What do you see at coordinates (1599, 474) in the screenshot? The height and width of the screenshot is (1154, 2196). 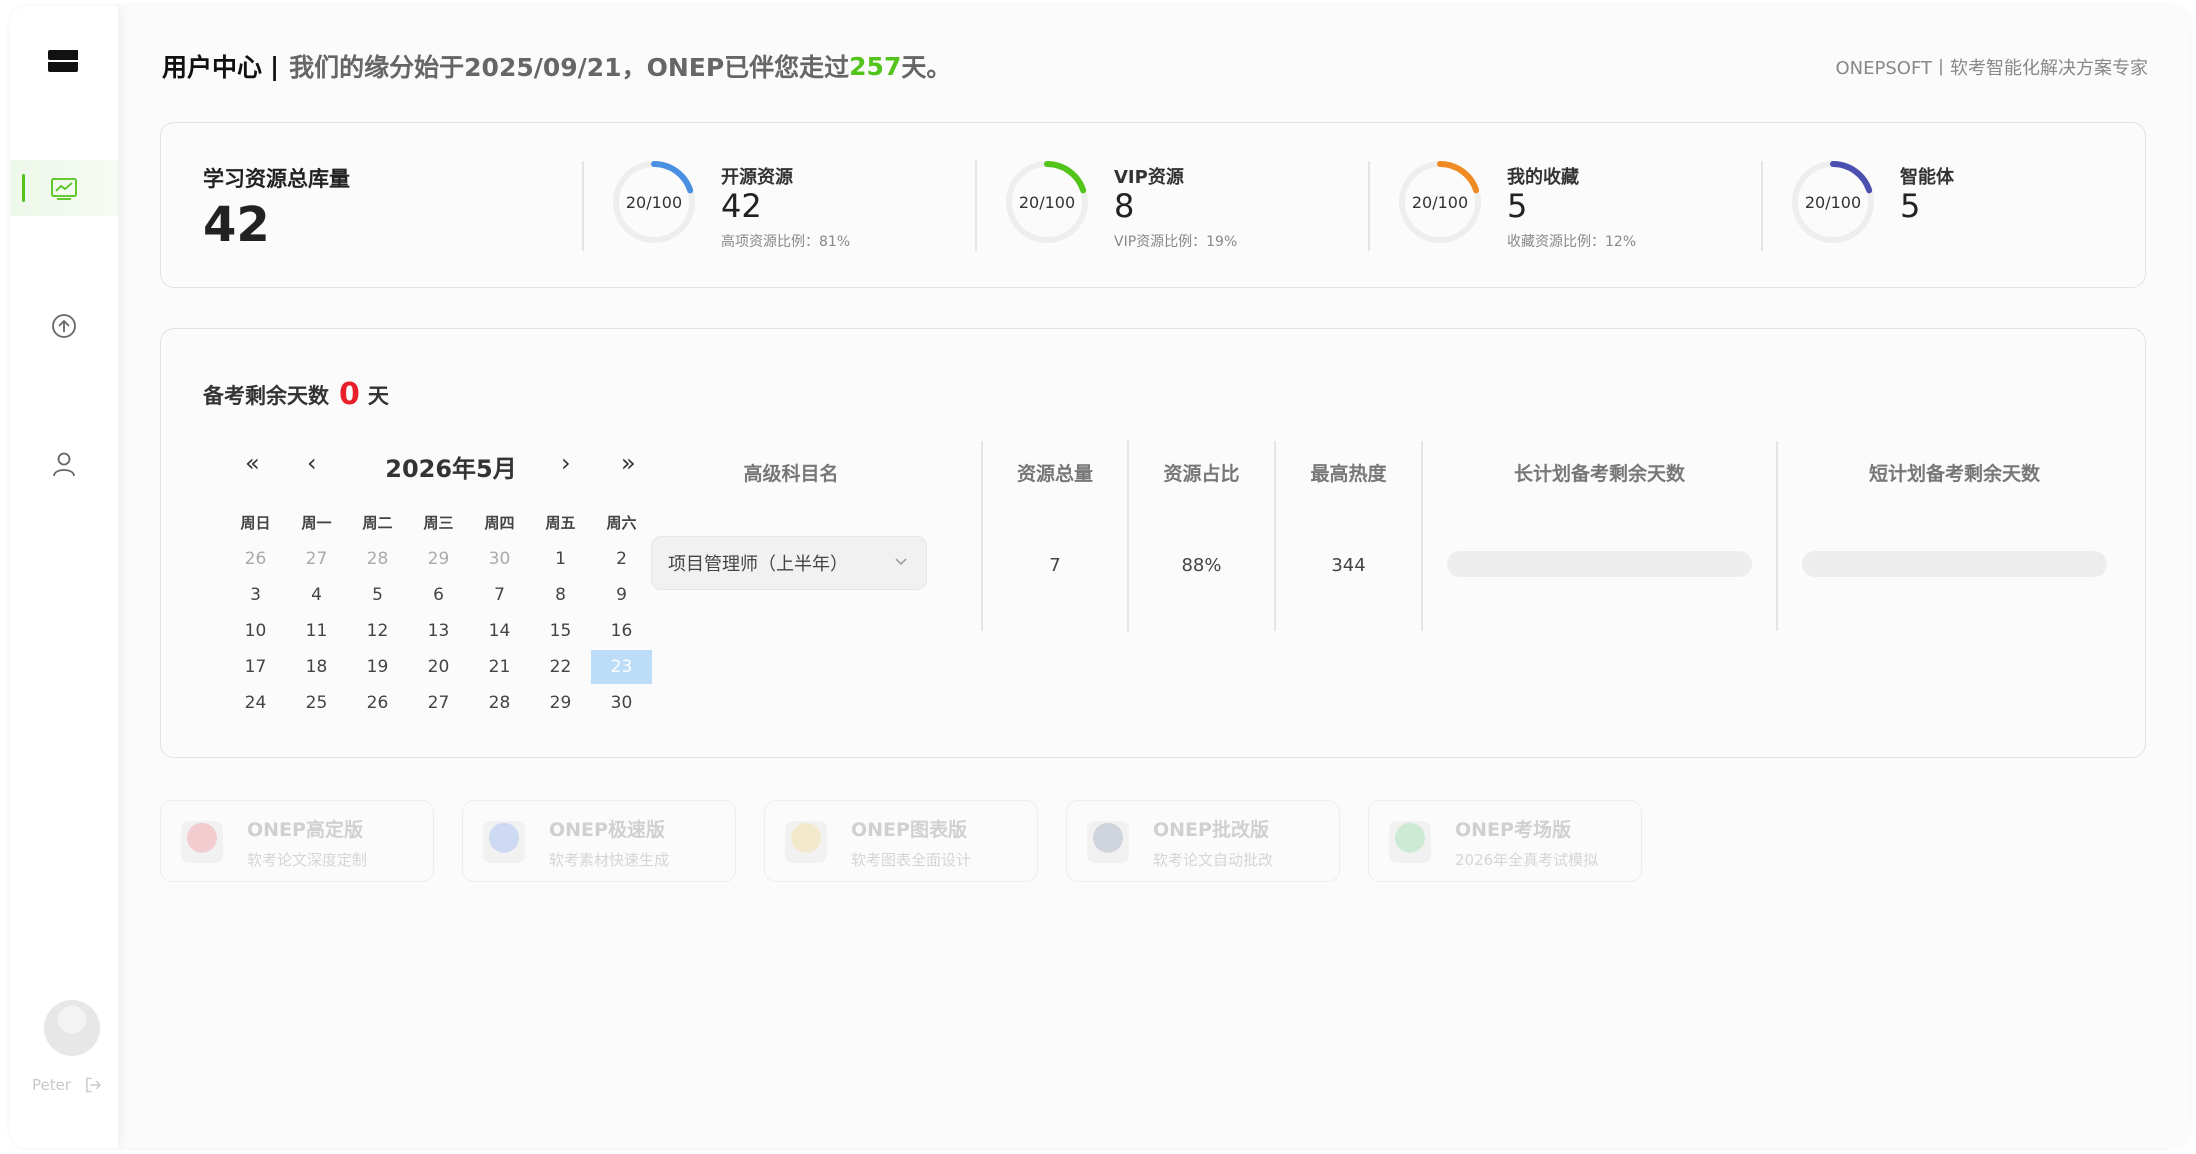 I see `table-header: 长计划备考剩余天数` at bounding box center [1599, 474].